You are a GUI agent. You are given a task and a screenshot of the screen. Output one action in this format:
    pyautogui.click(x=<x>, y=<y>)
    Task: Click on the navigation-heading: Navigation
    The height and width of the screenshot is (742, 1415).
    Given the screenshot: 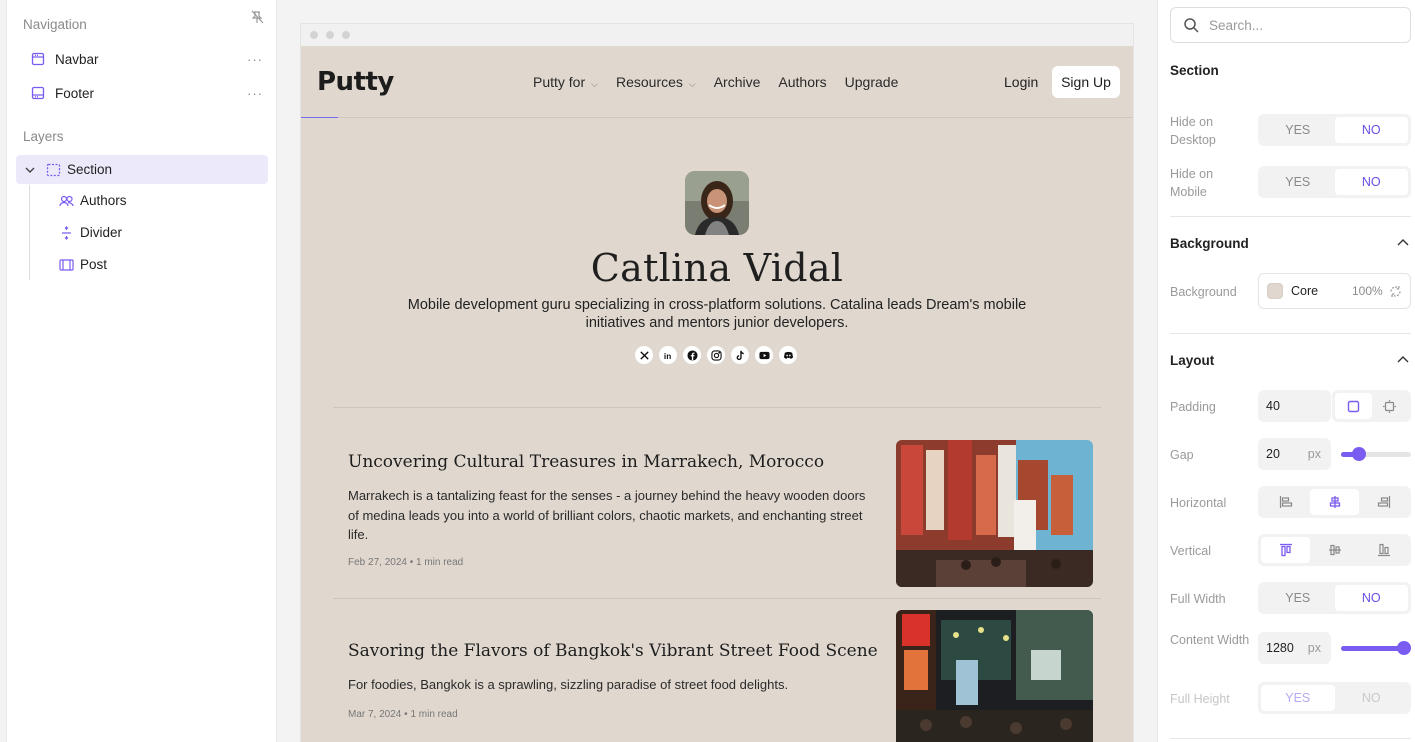 What is the action you would take?
    pyautogui.click(x=55, y=24)
    